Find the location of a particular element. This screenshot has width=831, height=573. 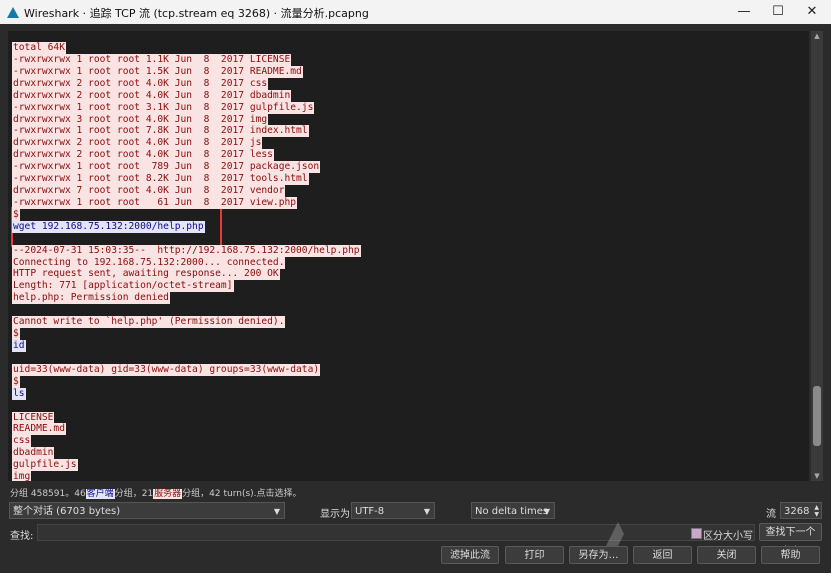

find-input is located at coordinates (396, 532).